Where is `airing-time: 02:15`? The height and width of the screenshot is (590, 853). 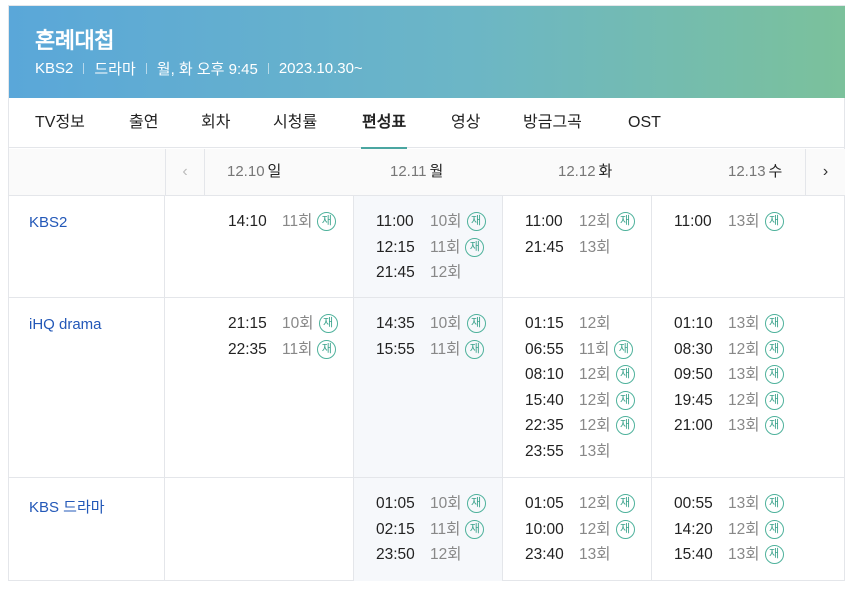 airing-time: 02:15 is located at coordinates (395, 529).